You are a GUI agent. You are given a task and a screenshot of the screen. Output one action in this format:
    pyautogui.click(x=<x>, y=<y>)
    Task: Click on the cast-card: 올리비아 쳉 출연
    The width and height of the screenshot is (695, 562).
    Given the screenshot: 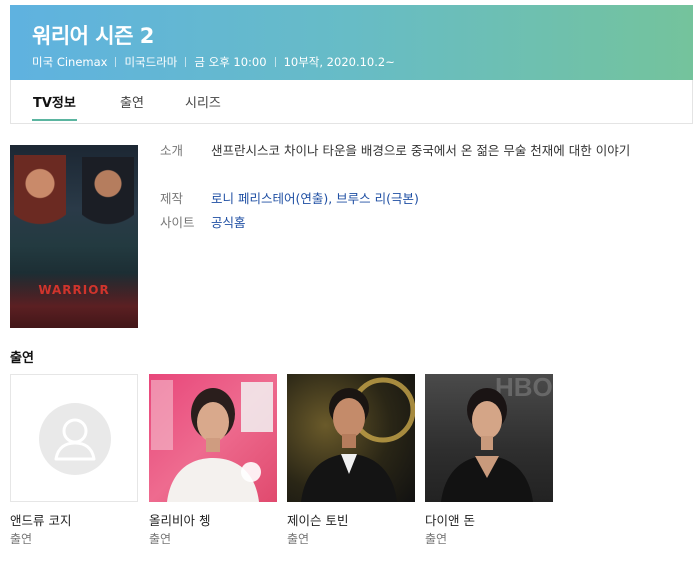 What is the action you would take?
    pyautogui.click(x=213, y=460)
    